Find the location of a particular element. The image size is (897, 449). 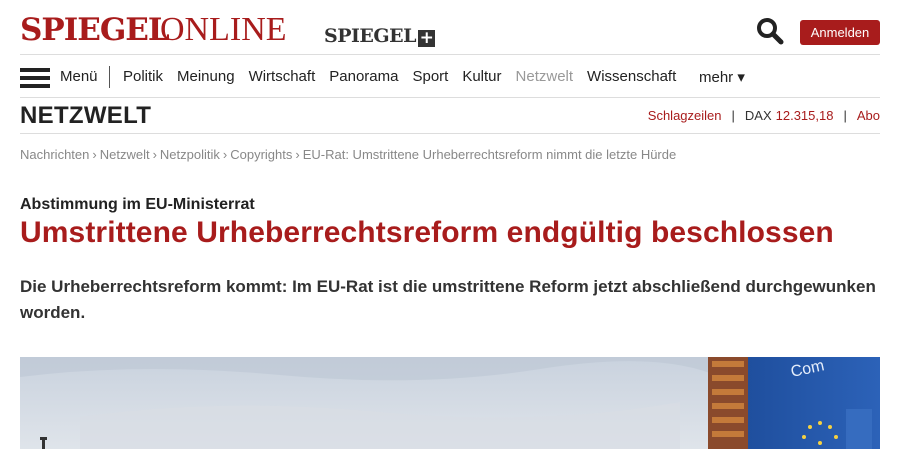

nav-item-panorama: Panorama is located at coordinates (363, 76).